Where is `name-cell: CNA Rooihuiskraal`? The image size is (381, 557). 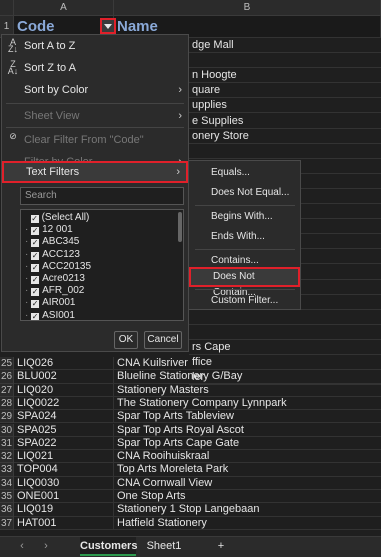 name-cell: CNA Rooihuiskraal is located at coordinates (247, 457).